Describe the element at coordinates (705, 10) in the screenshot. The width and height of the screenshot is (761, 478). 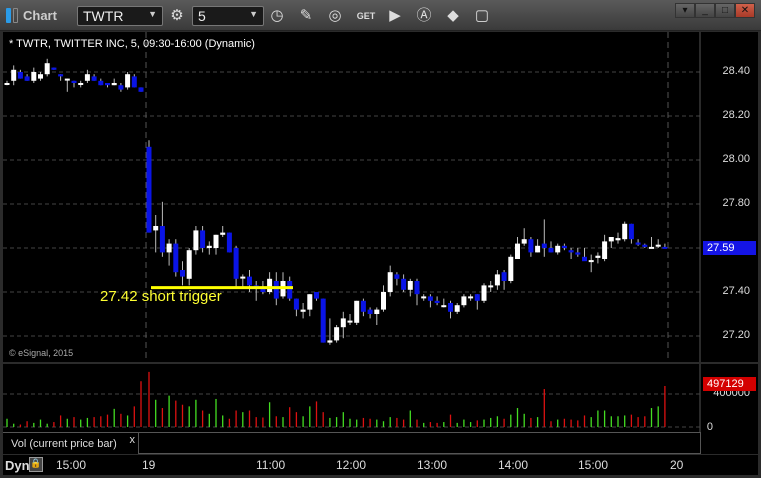
I see `minimize-button: _` at that location.